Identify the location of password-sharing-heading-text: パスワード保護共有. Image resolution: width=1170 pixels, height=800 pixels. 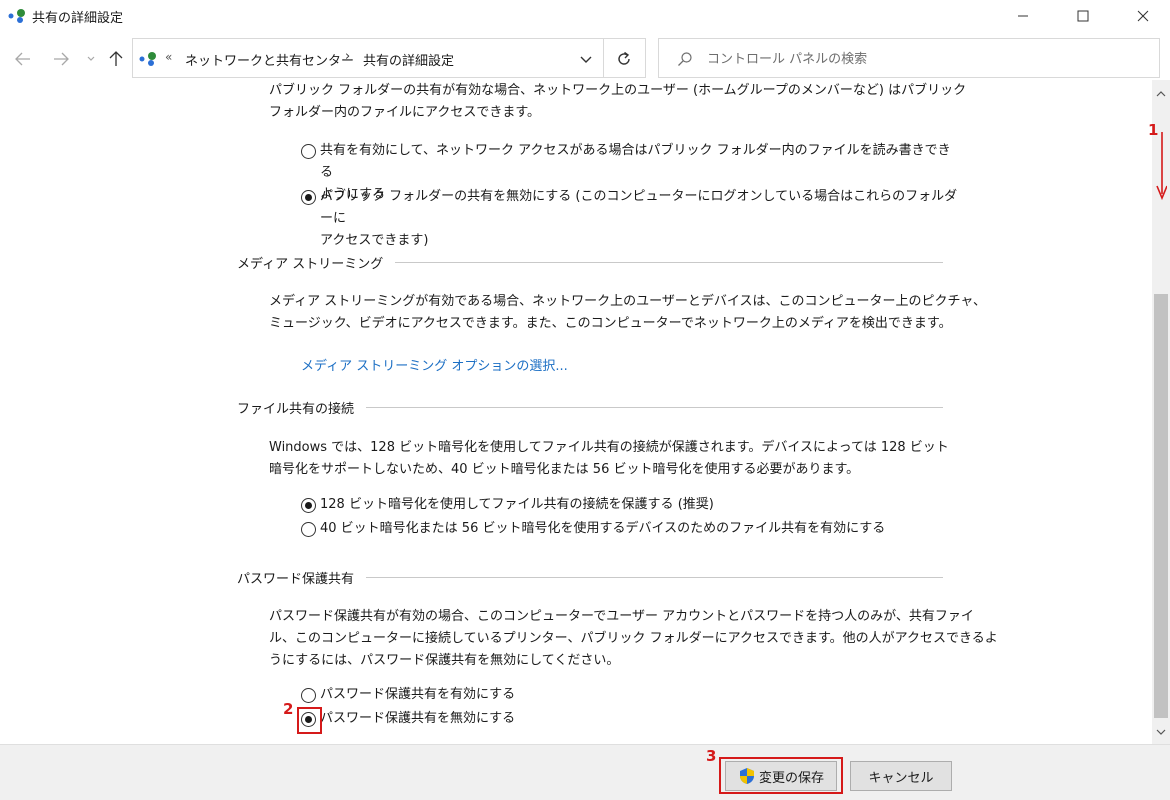
(296, 579).